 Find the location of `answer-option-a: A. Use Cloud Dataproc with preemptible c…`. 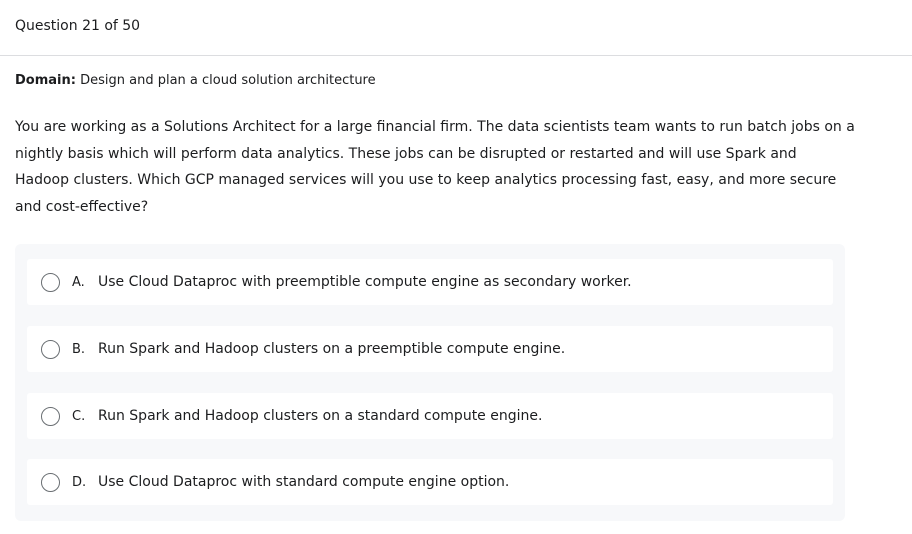

answer-option-a: A. Use Cloud Dataproc with preemptible c… is located at coordinates (430, 282).